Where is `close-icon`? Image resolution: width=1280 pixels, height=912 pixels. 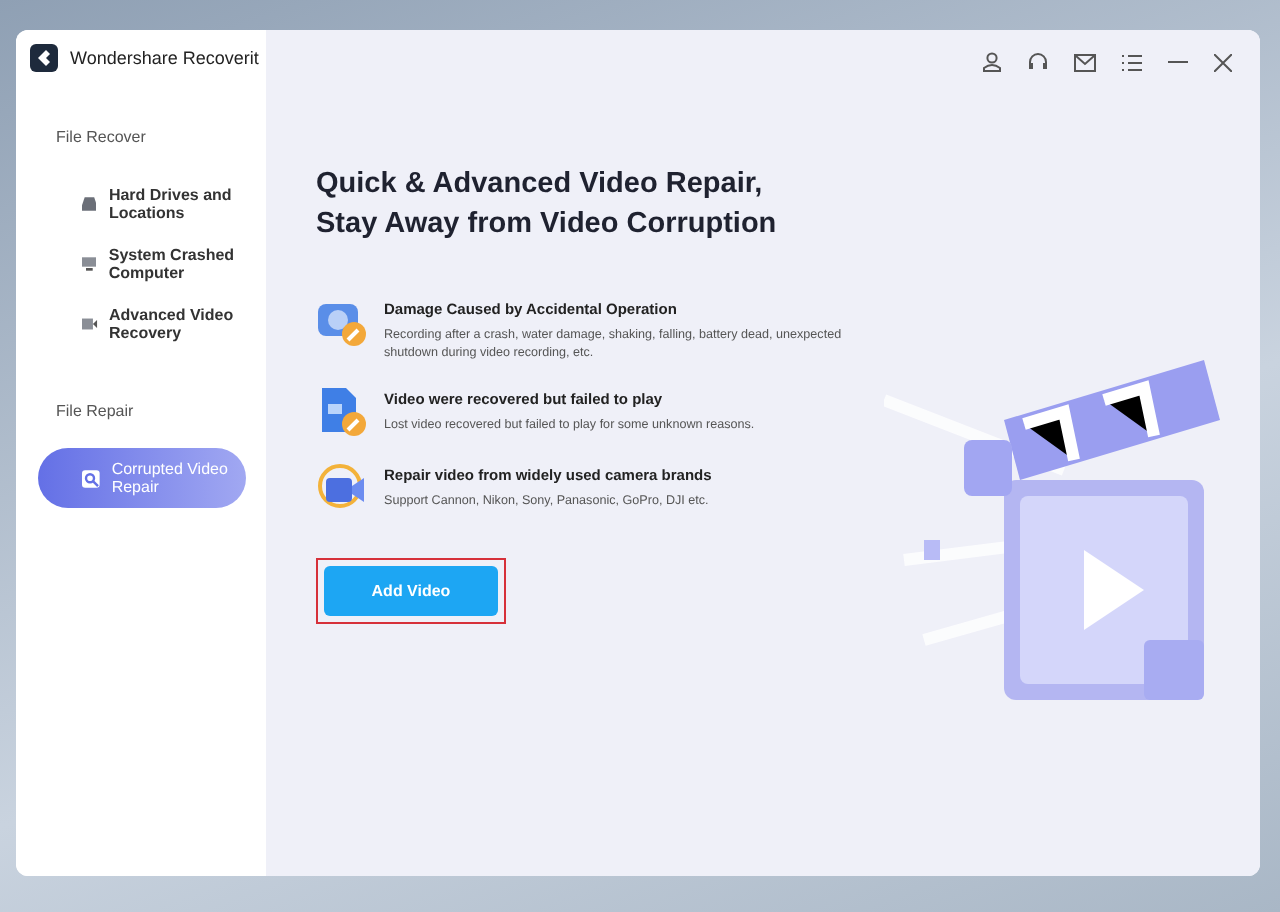
close-icon is located at coordinates (1223, 62).